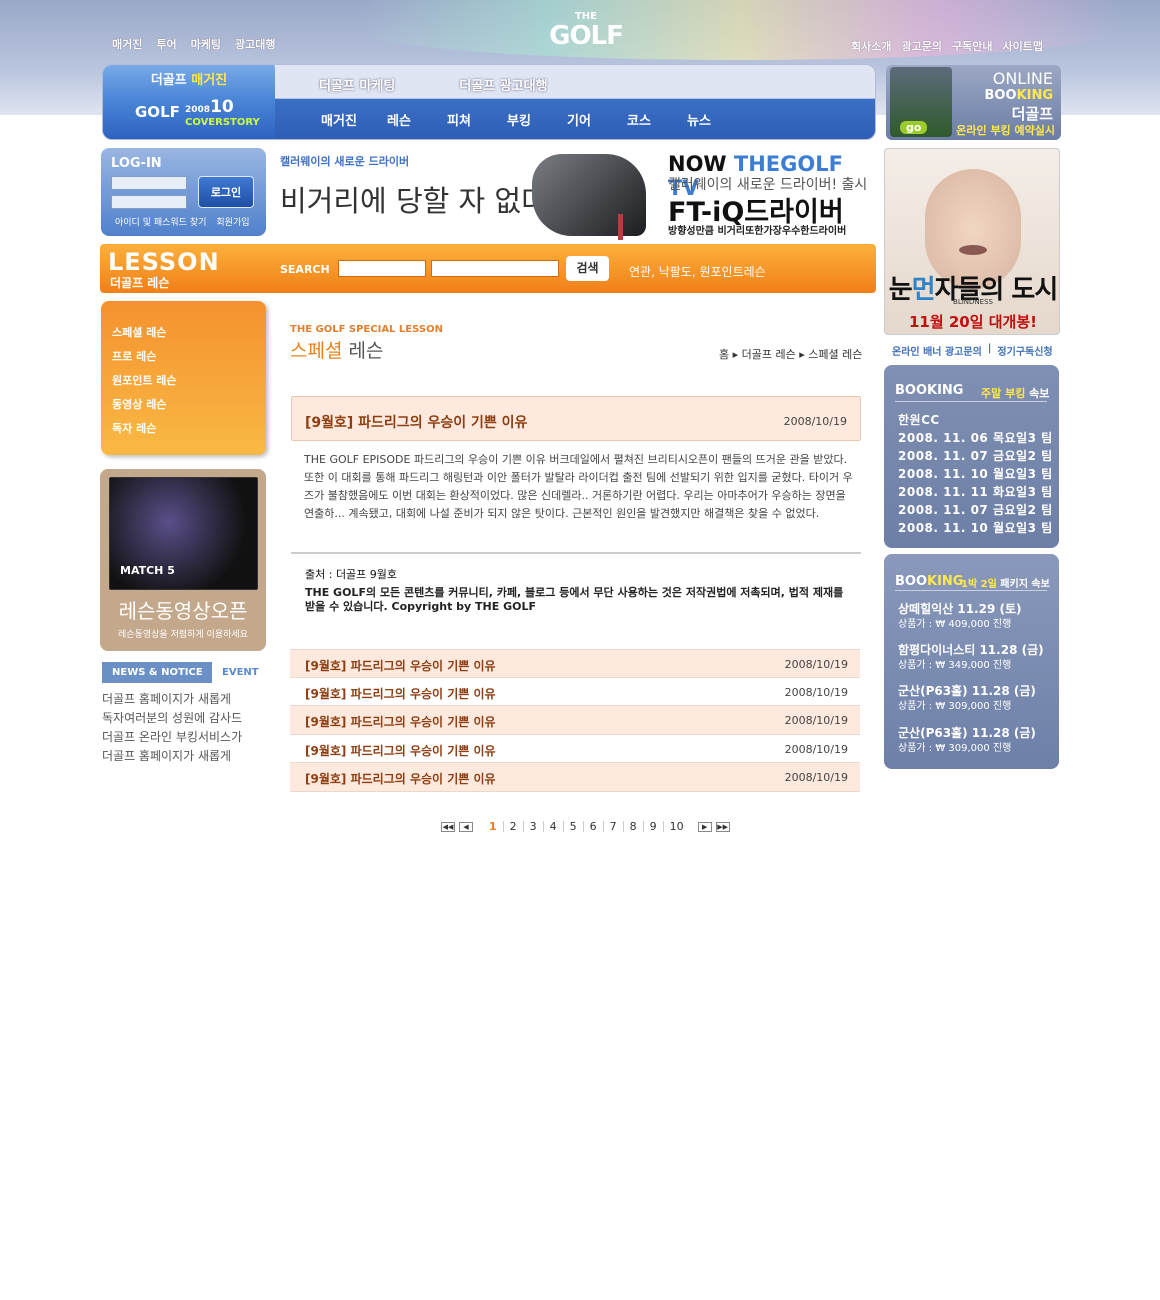 The width and height of the screenshot is (1160, 1300). Describe the element at coordinates (973, 302) in the screenshot. I see `movie-subtitle: BLINDNESS` at that location.